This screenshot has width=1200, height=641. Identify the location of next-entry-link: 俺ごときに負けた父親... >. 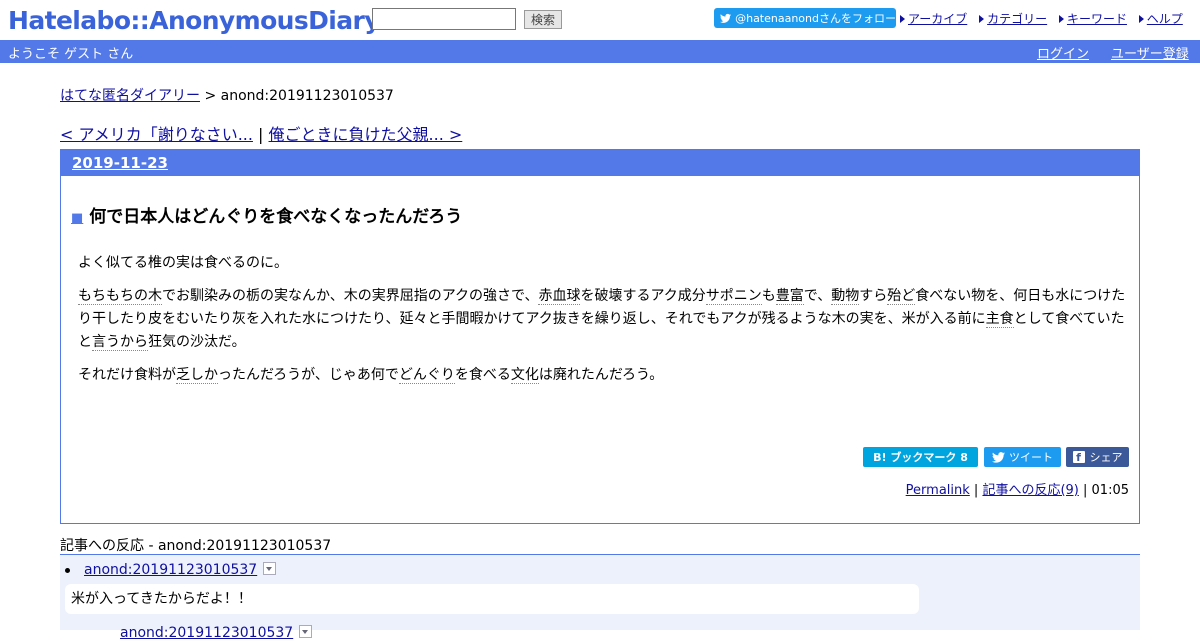
(366, 134).